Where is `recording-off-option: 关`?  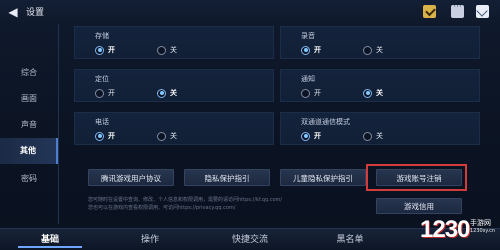 recording-off-option: 关 is located at coordinates (373, 50).